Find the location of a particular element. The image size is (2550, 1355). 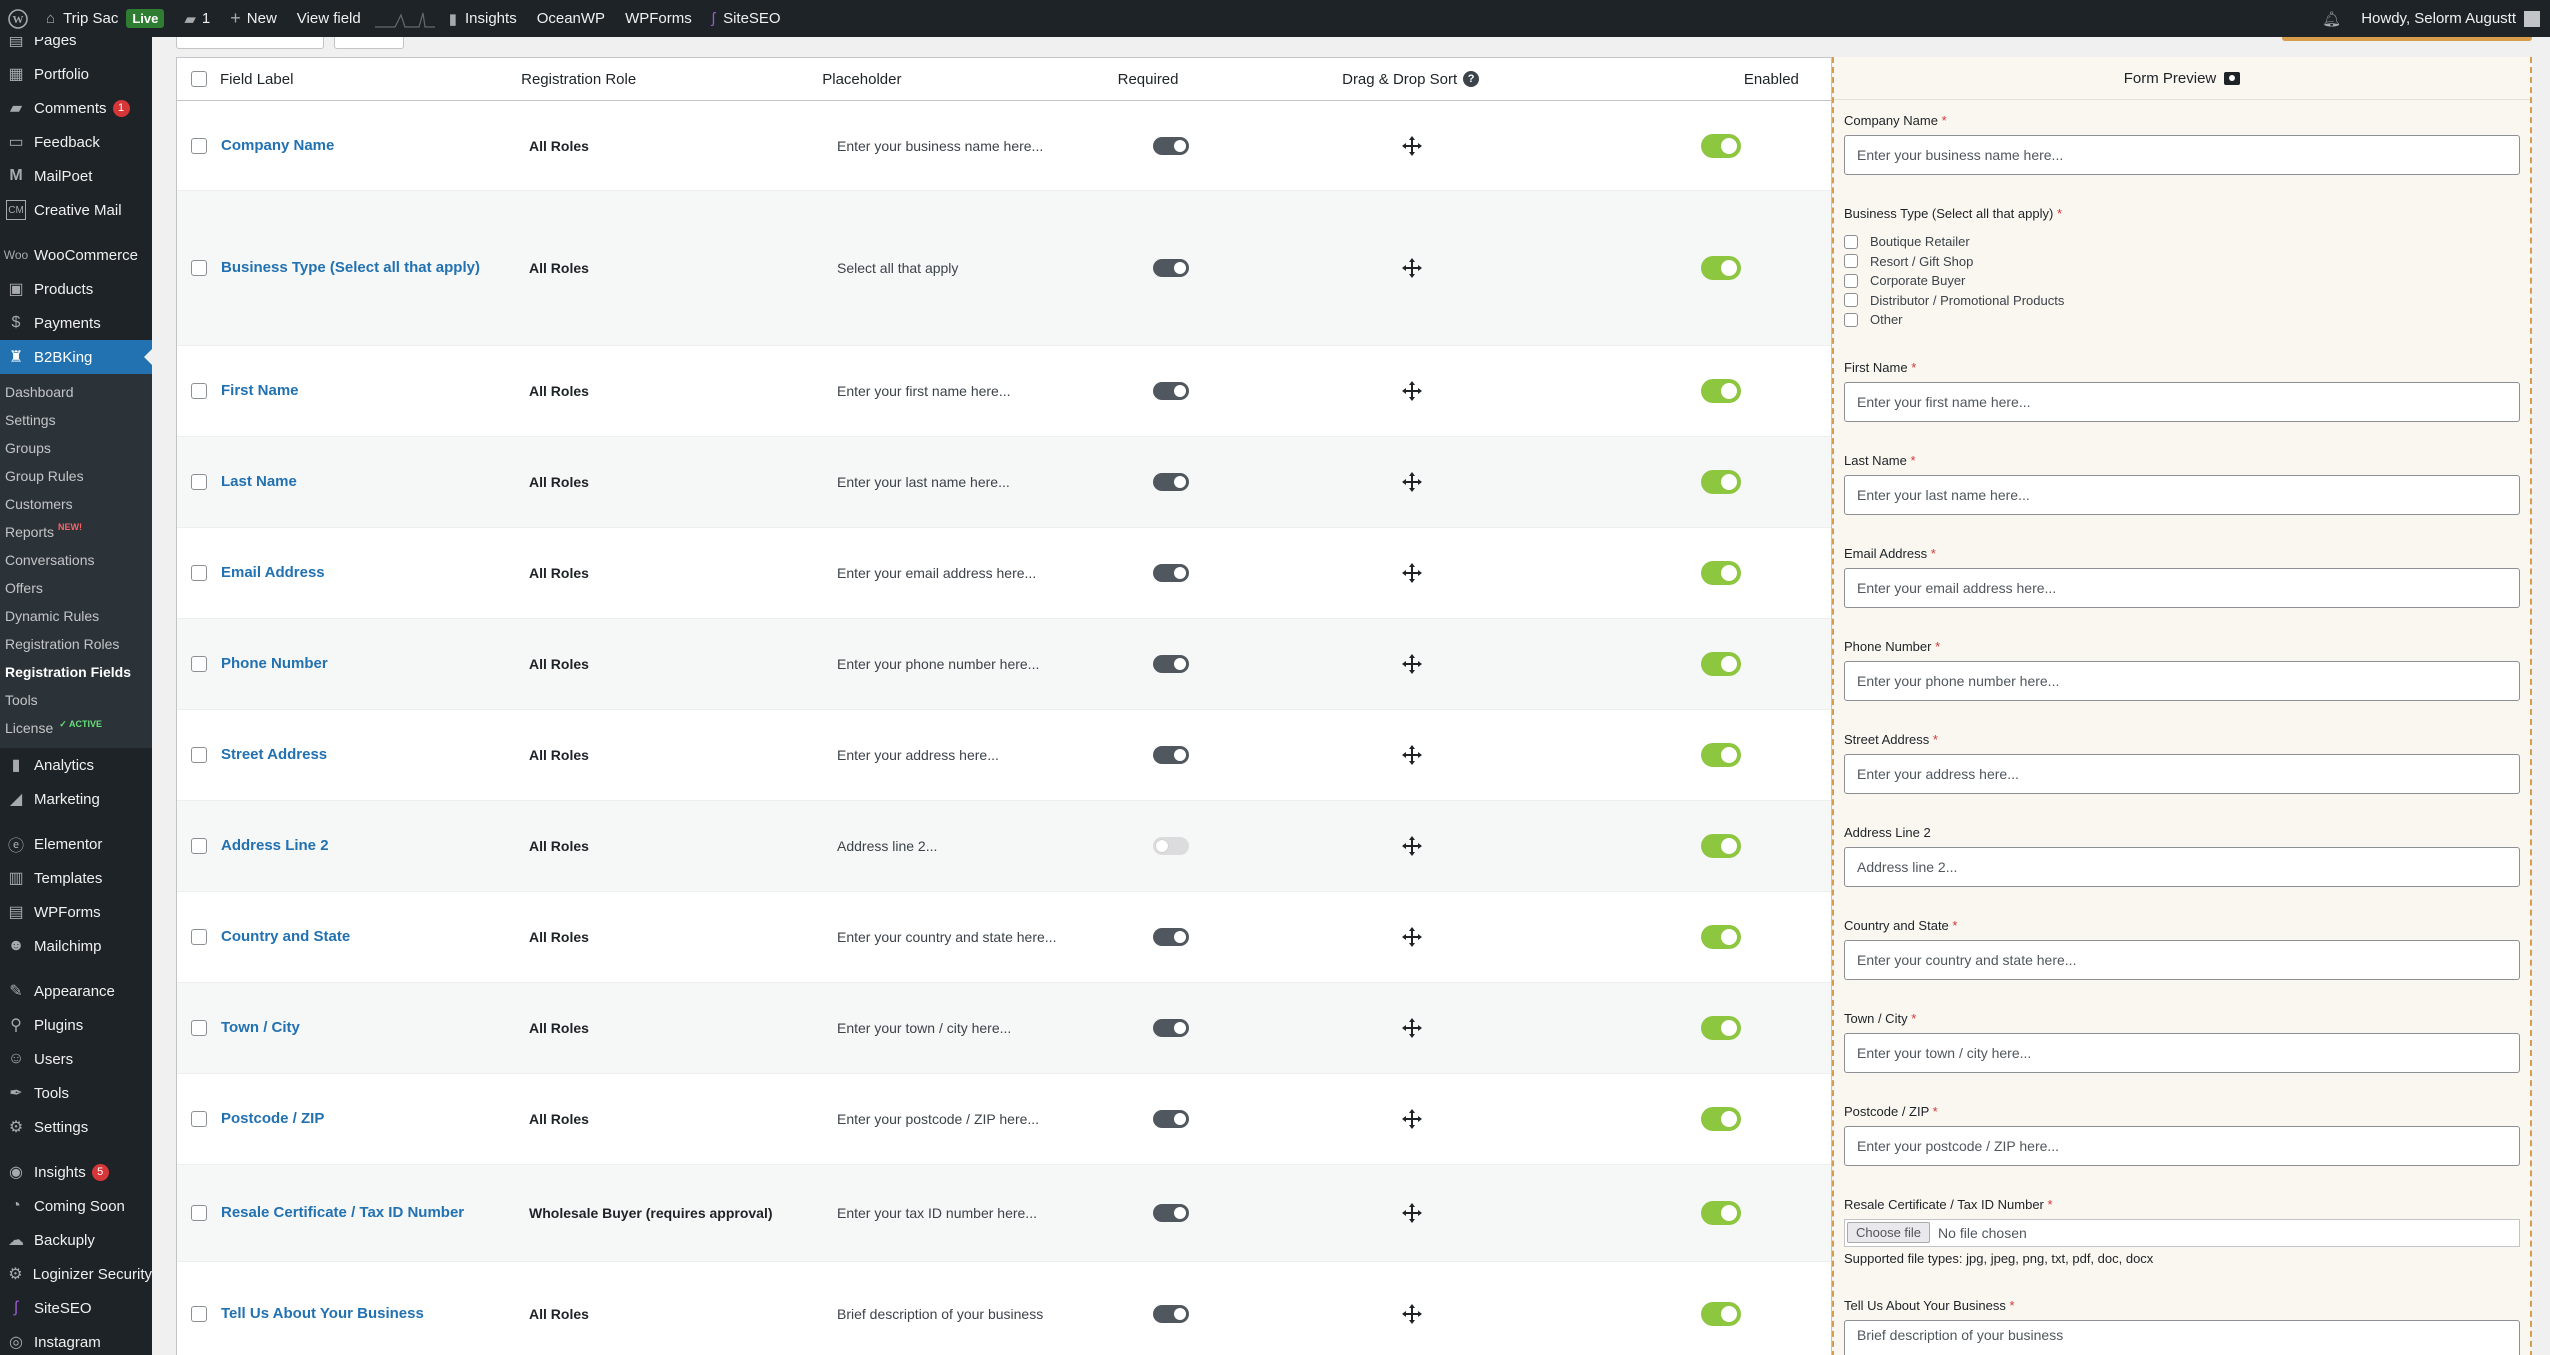

user-account-link: Howdy, Selorm Augustt is located at coordinates (2450, 18).